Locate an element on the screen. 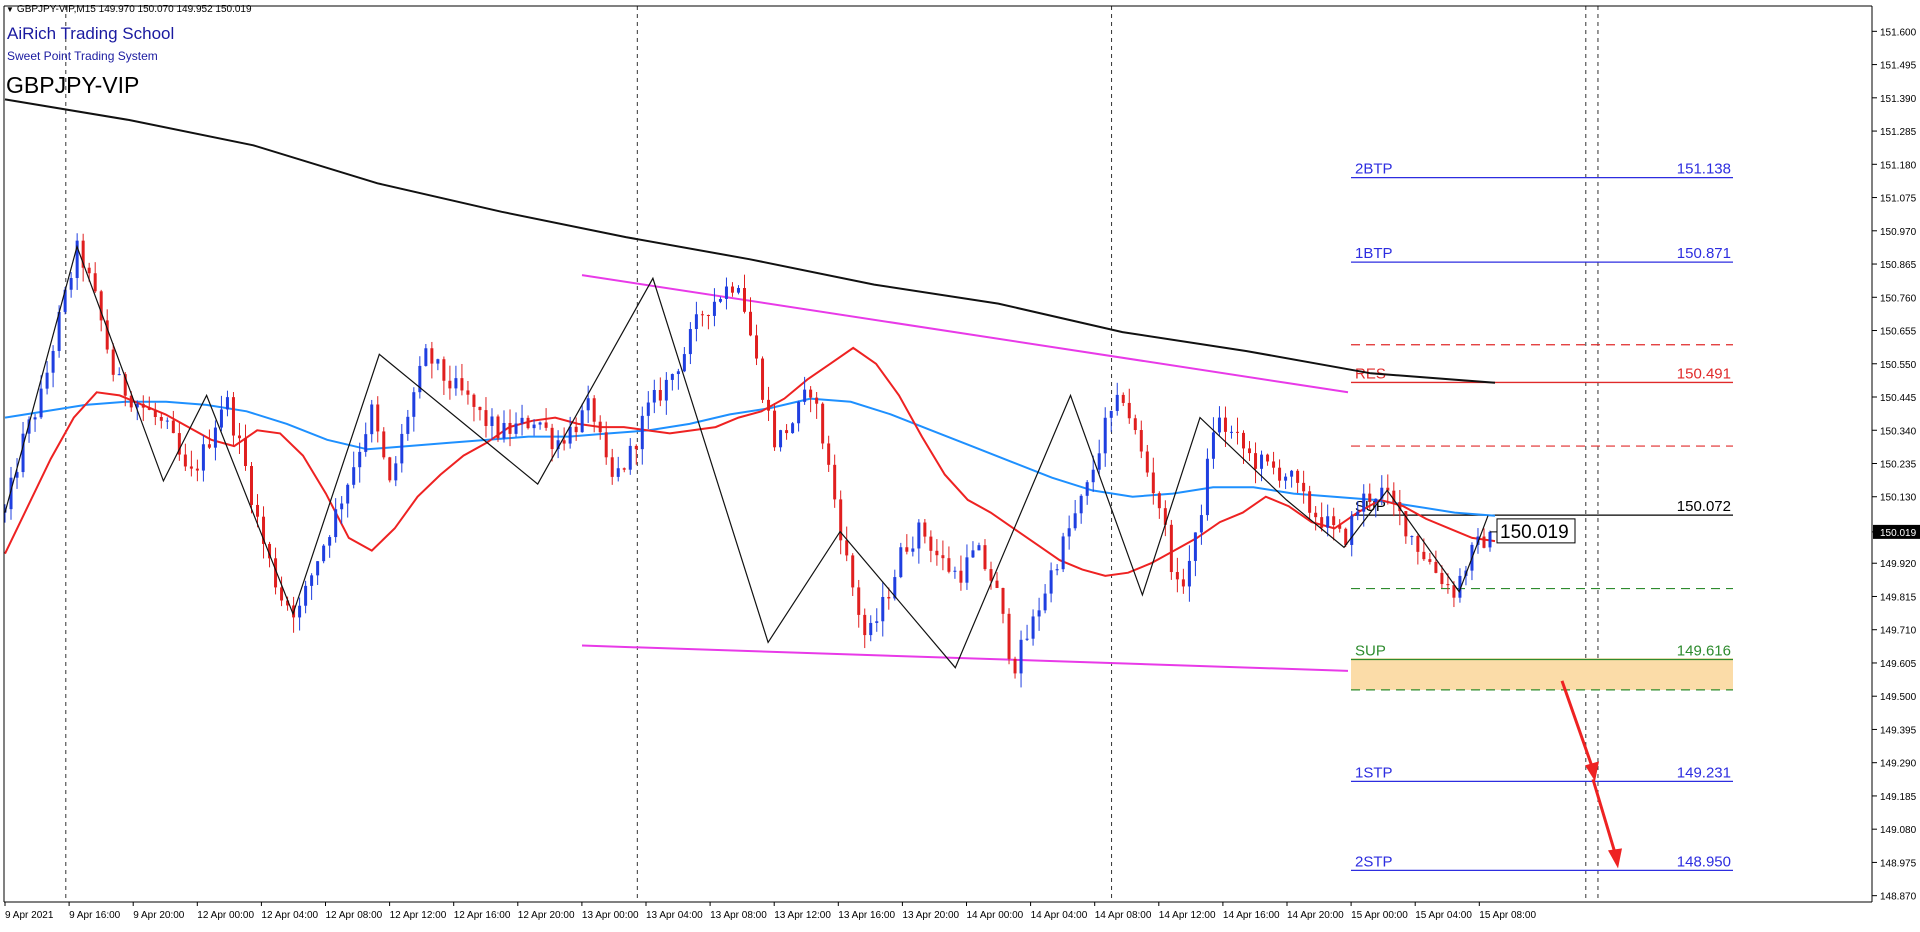 This screenshot has height=932, width=1920. y-tick-label: 148.870 is located at coordinates (1898, 897).